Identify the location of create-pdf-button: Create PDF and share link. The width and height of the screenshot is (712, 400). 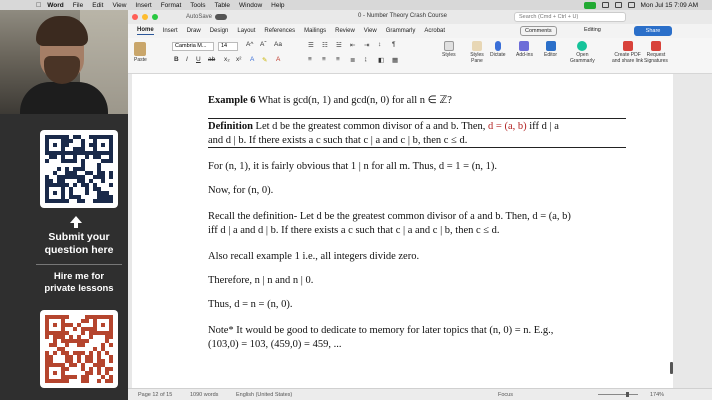
(627, 52).